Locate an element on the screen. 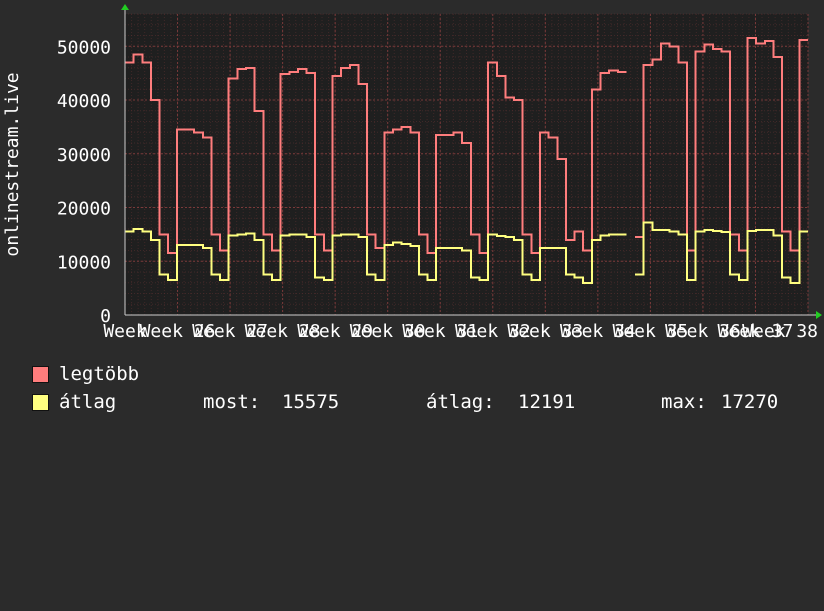 The image size is (824, 611). atlag-swatch is located at coordinates (40, 402).